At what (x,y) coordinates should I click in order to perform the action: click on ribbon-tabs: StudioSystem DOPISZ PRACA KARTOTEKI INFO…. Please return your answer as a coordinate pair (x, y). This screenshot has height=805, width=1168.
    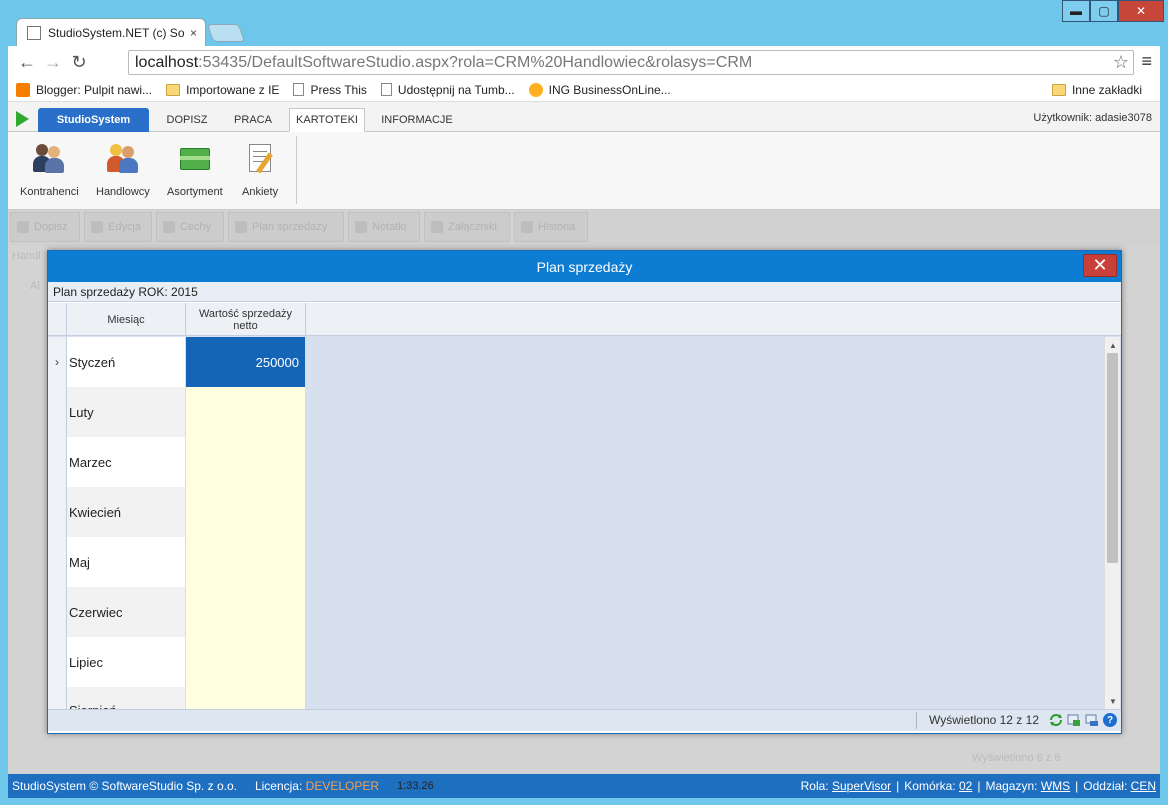
    Looking at the image, I should click on (584, 117).